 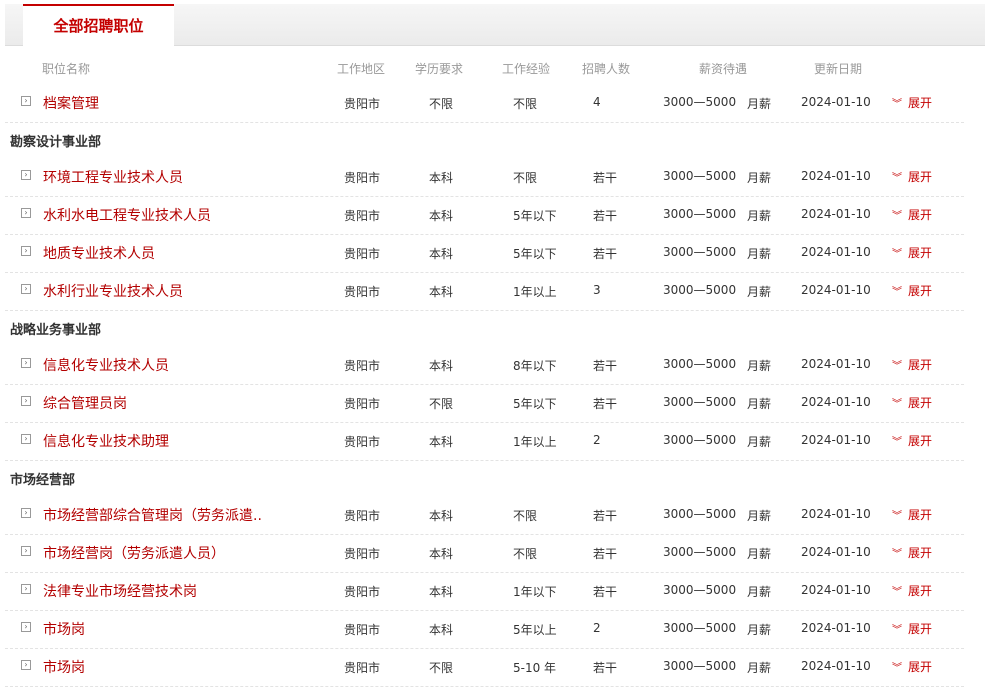 What do you see at coordinates (441, 668) in the screenshot?
I see `job-education: 不限` at bounding box center [441, 668].